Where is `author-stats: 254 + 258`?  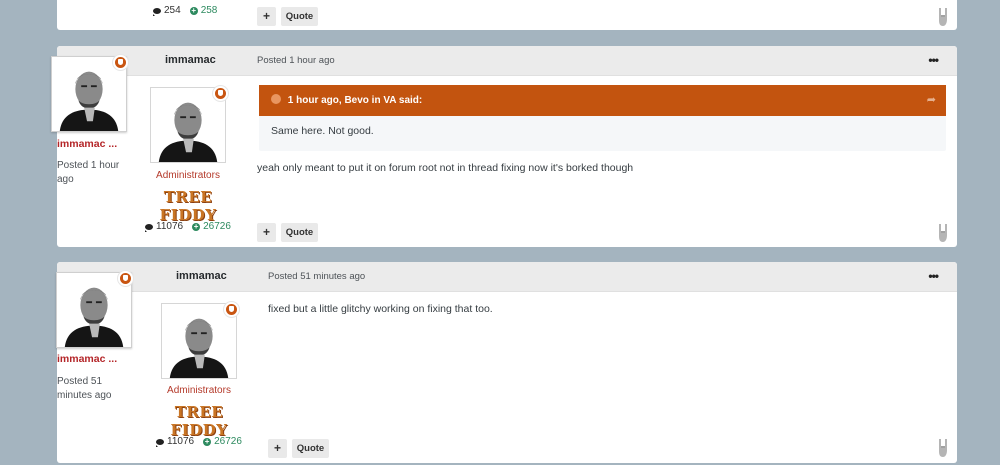
author-stats: 254 + 258 is located at coordinates (185, 10).